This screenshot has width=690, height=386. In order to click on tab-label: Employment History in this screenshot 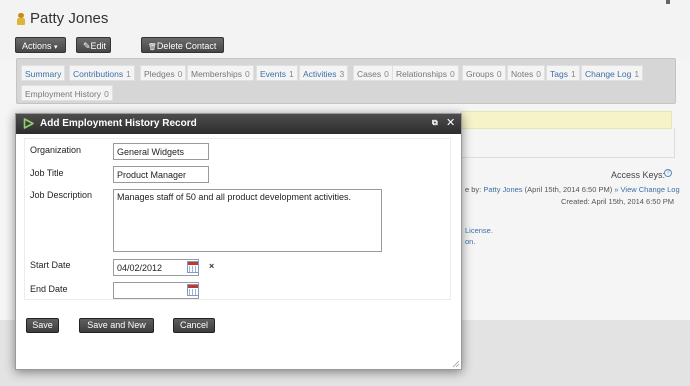, I will do `click(63, 94)`.